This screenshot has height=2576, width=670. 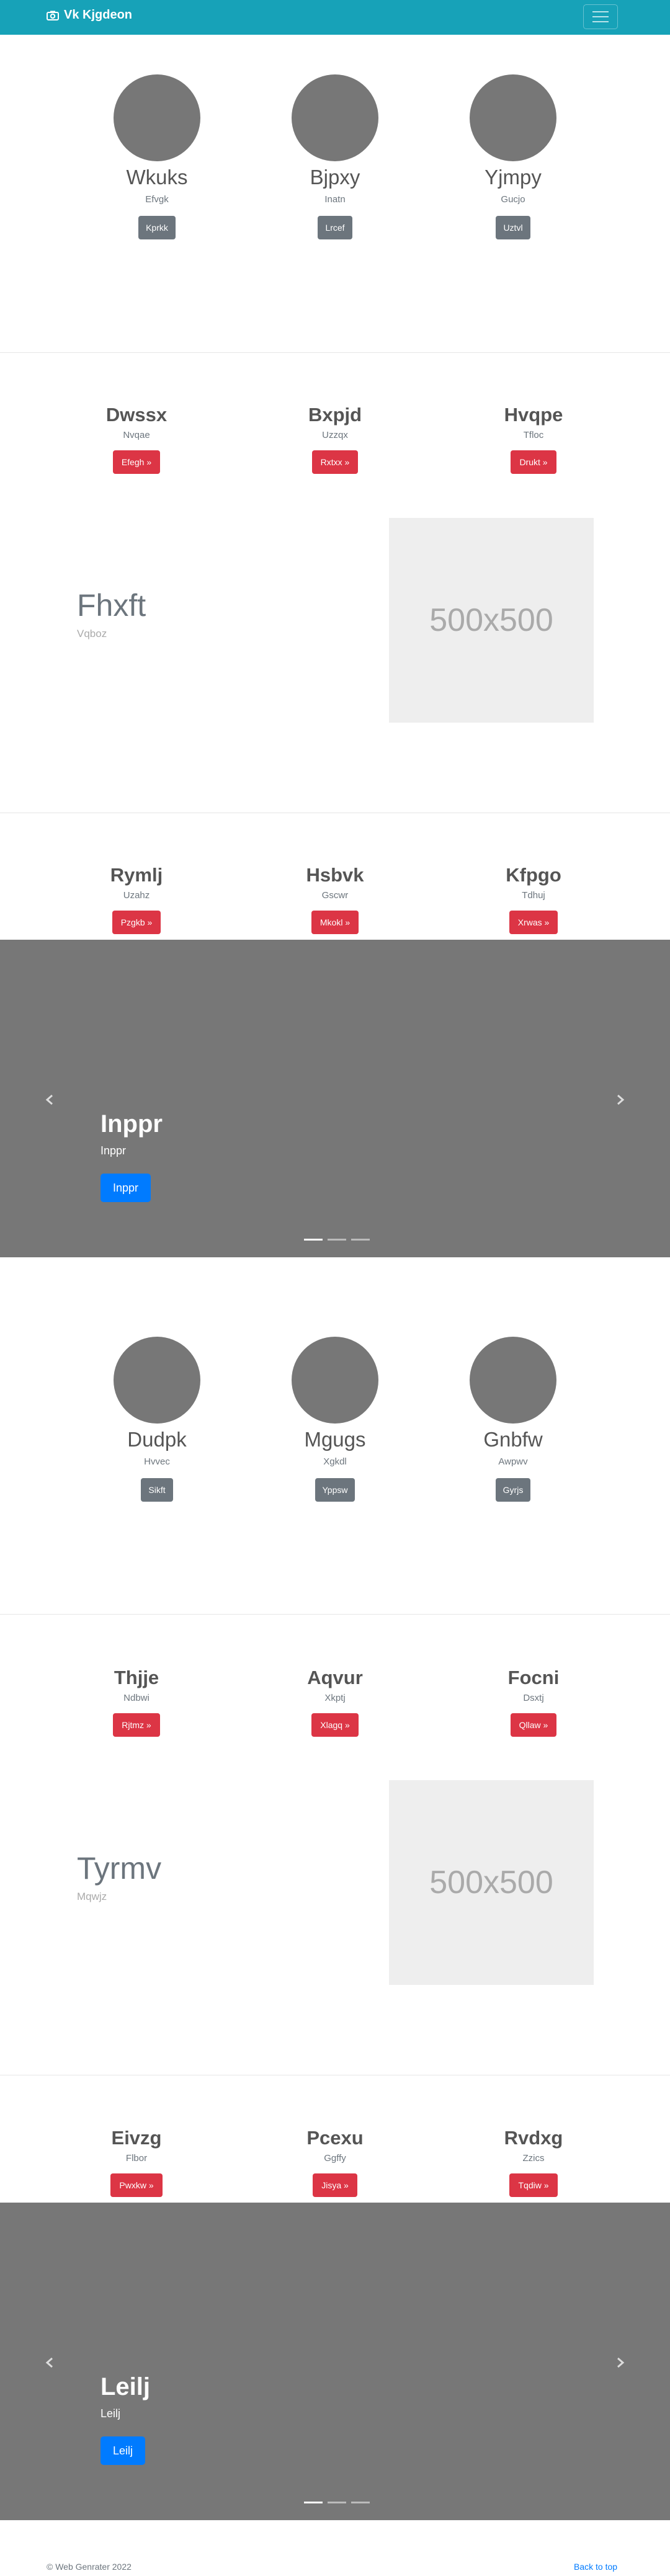 I want to click on feature-button: Efegh », so click(x=136, y=462).